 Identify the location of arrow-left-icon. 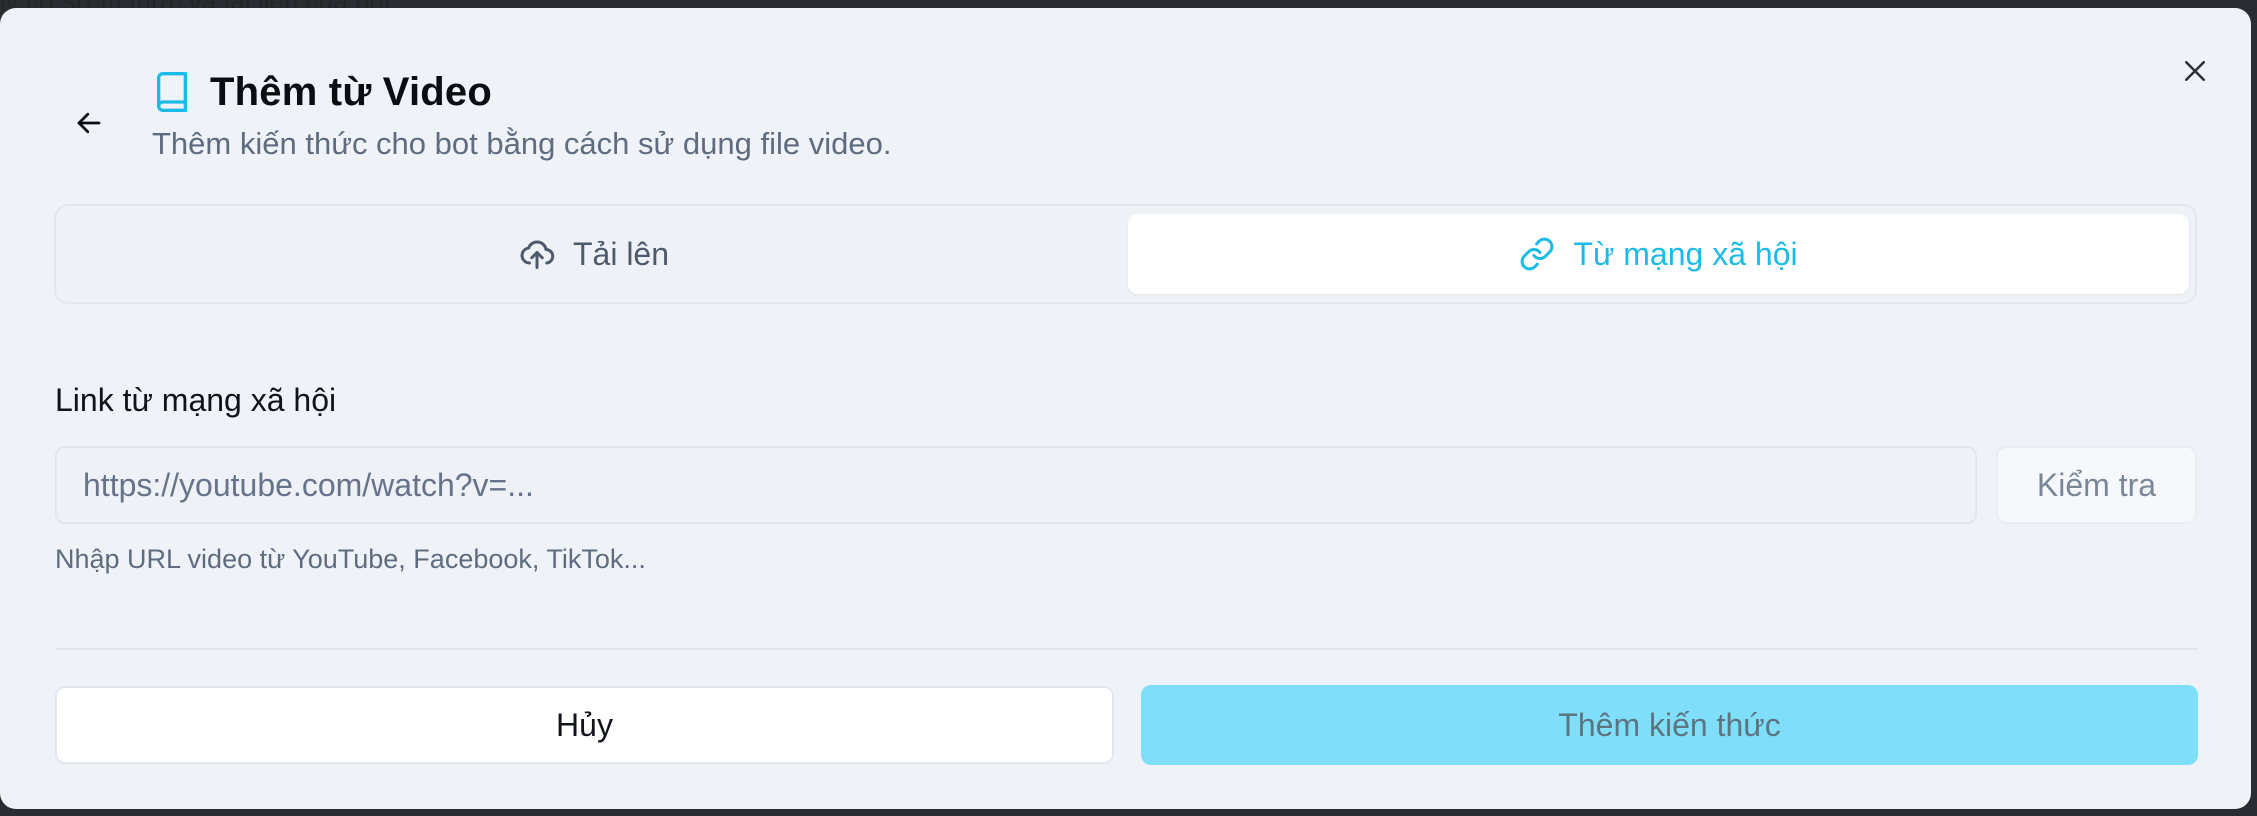
(89, 123).